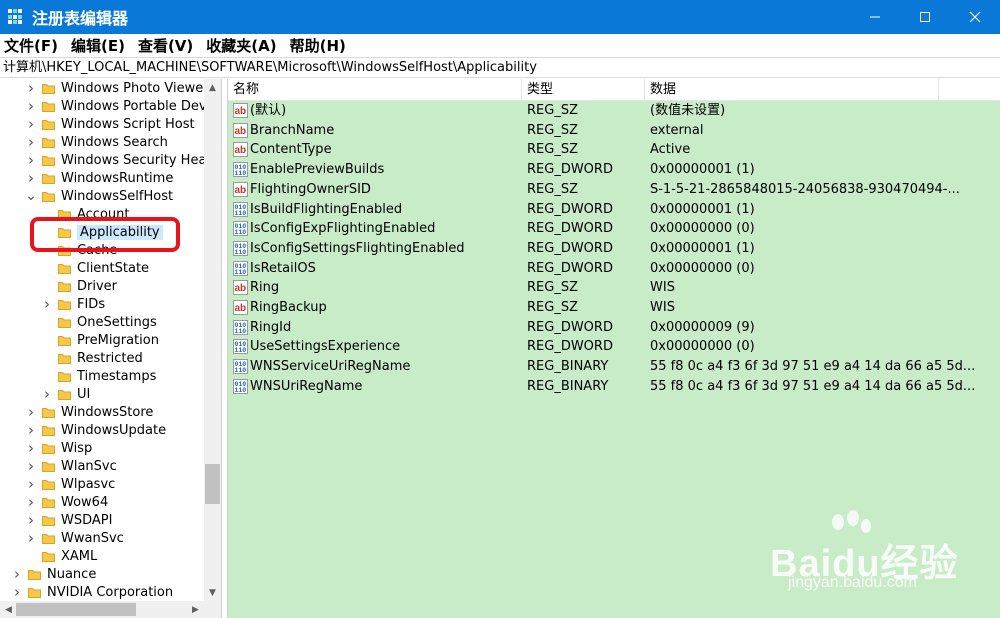  What do you see at coordinates (212, 484) in the screenshot?
I see `tree-vertical-scroll-thumb` at bounding box center [212, 484].